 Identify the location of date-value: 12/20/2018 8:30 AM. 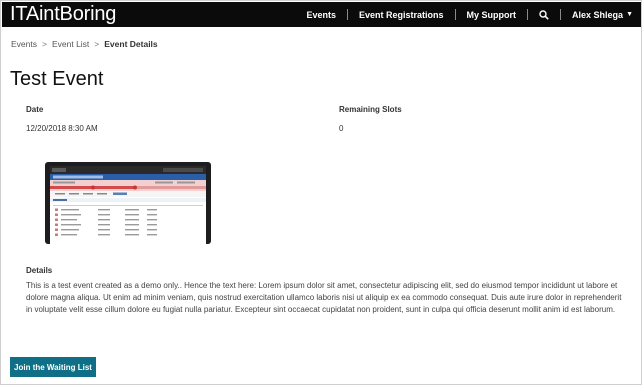
(62, 128).